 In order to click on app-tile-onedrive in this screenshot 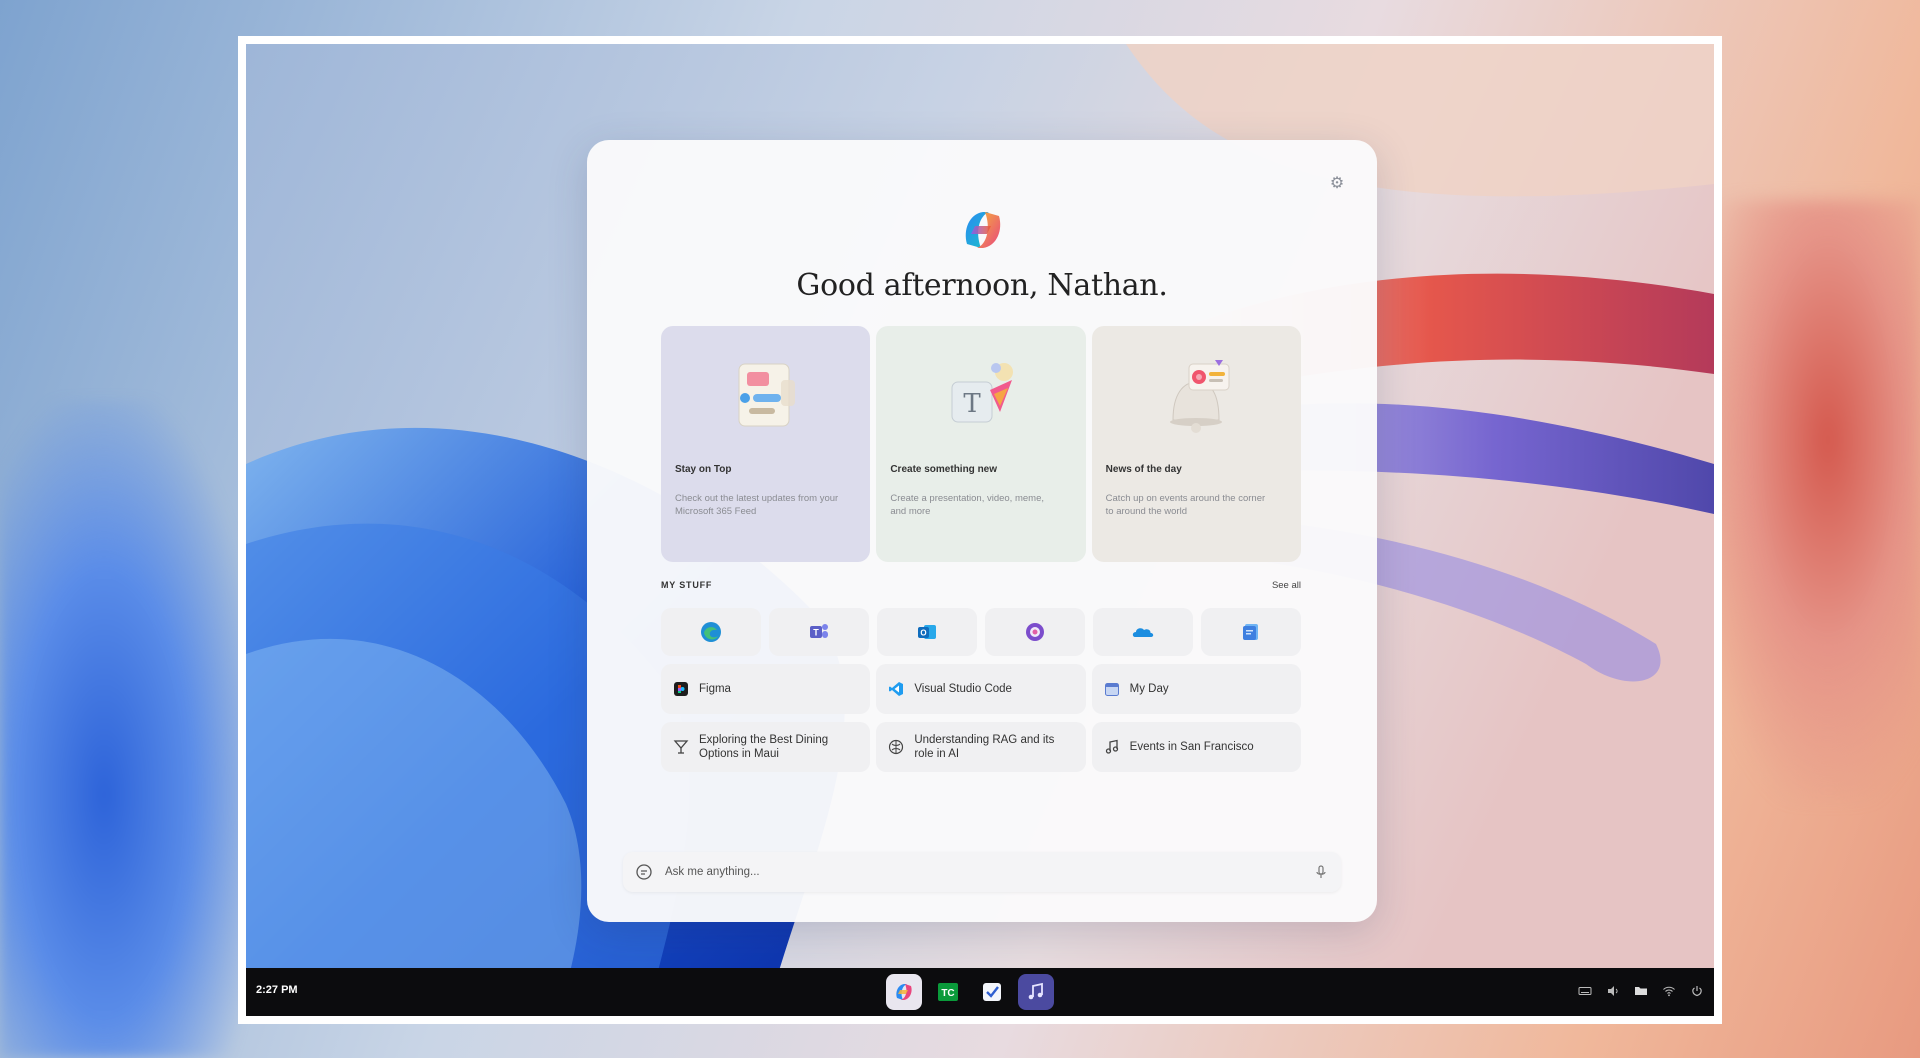, I will do `click(1143, 632)`.